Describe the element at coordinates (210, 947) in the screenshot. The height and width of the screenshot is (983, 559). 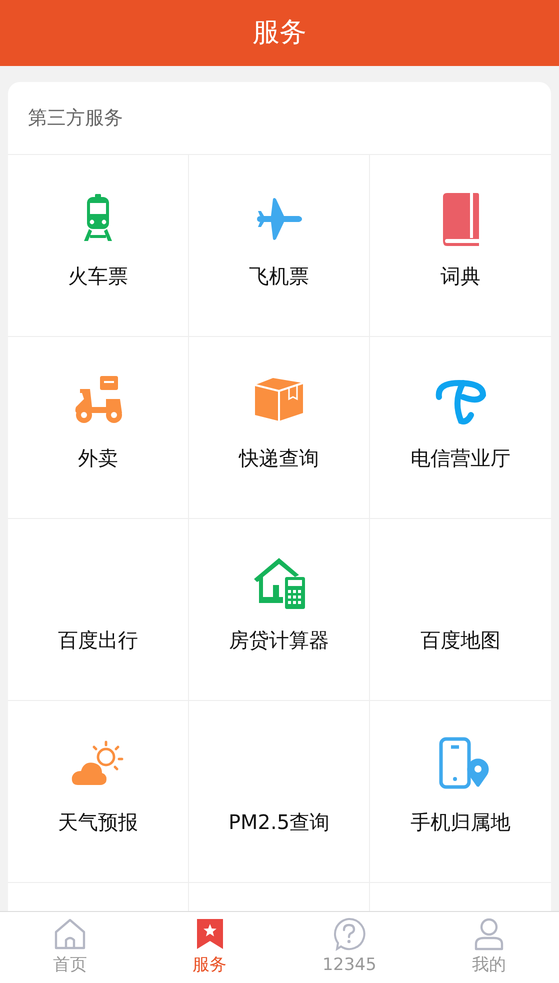
I see `tab-bar-item: 服务` at that location.